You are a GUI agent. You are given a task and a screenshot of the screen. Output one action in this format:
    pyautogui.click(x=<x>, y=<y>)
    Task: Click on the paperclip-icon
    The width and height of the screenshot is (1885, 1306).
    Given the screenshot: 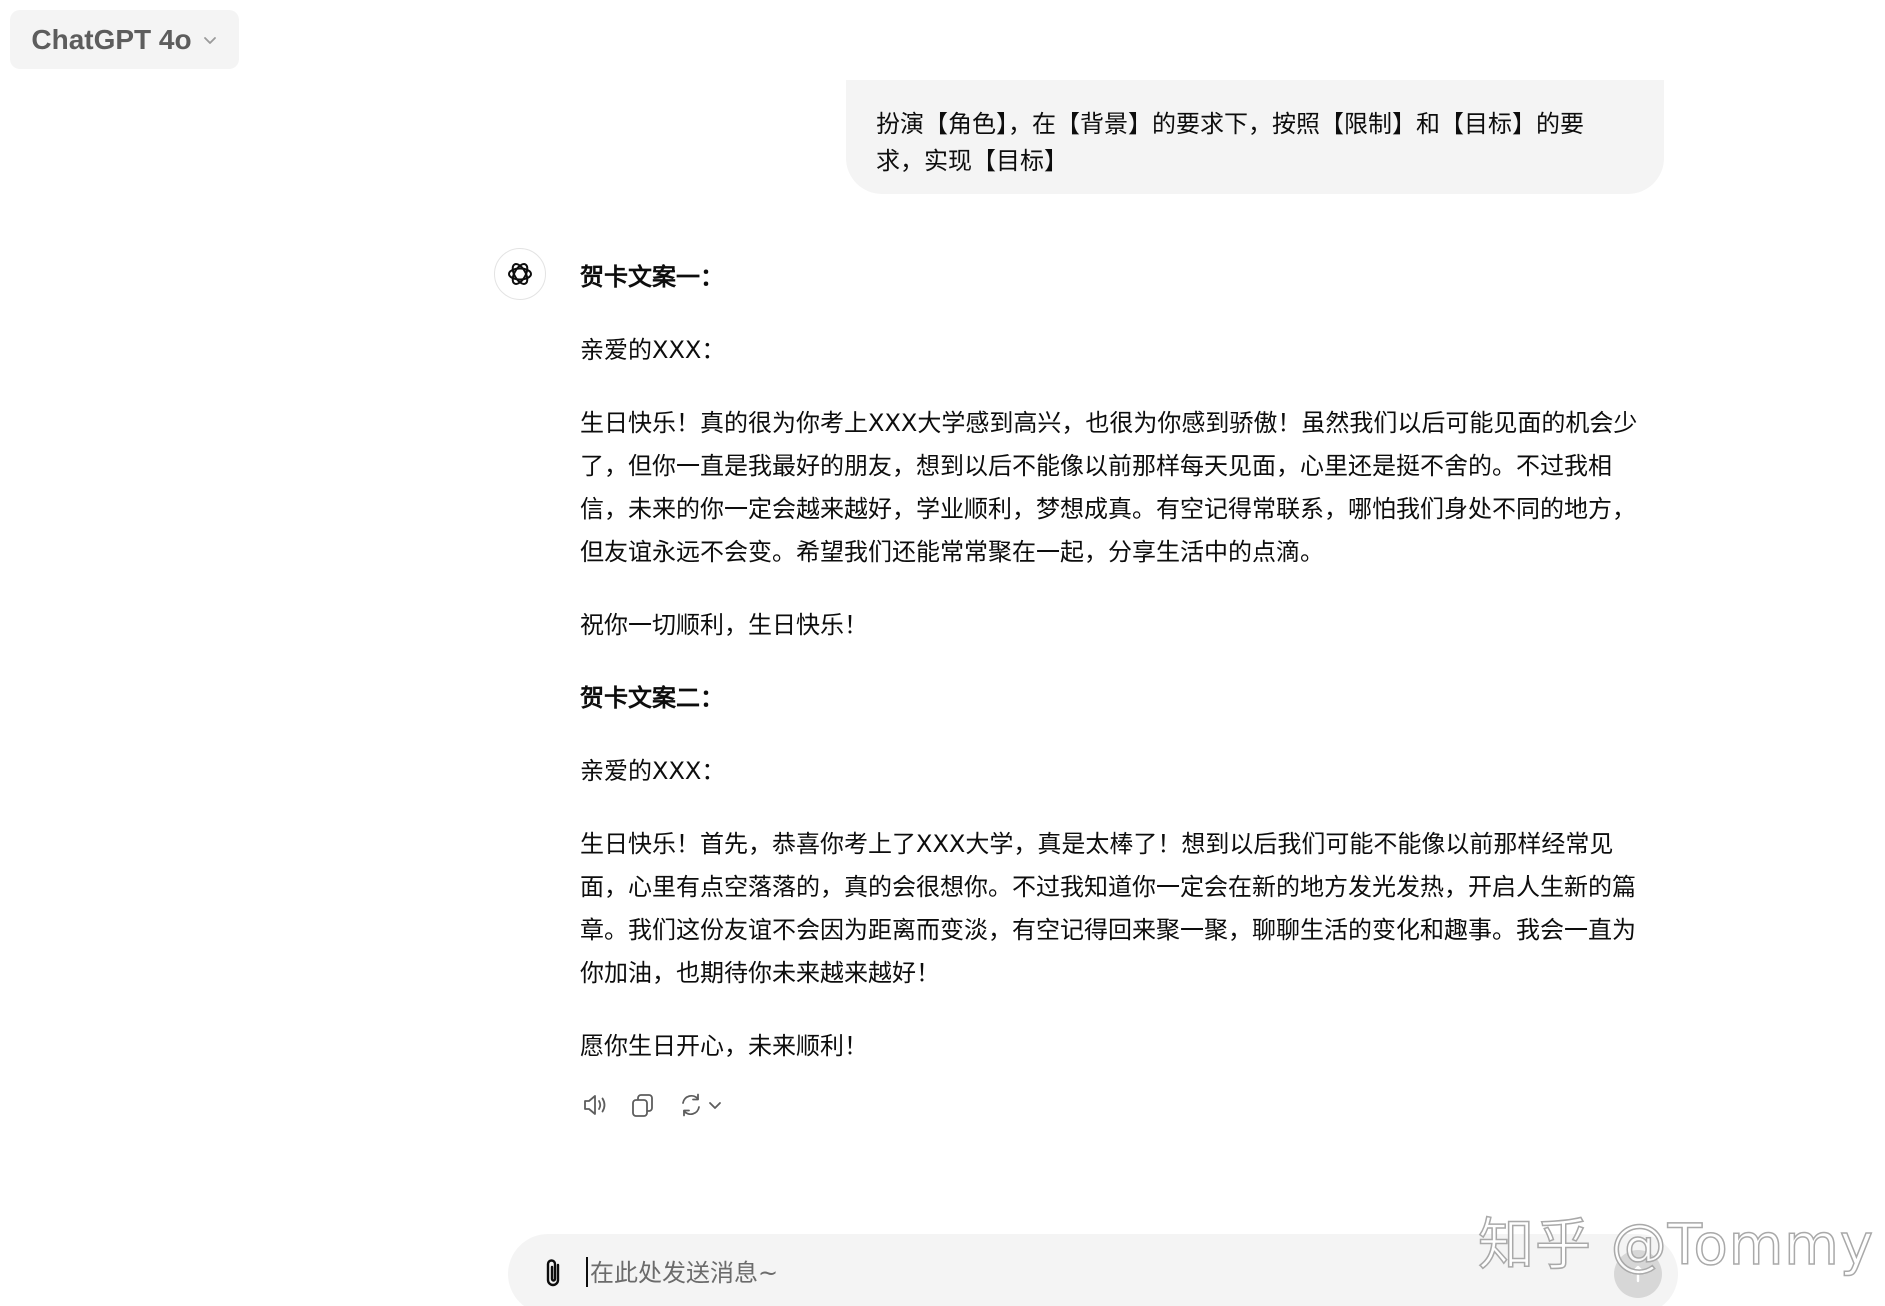 What is the action you would take?
    pyautogui.click(x=553, y=1273)
    